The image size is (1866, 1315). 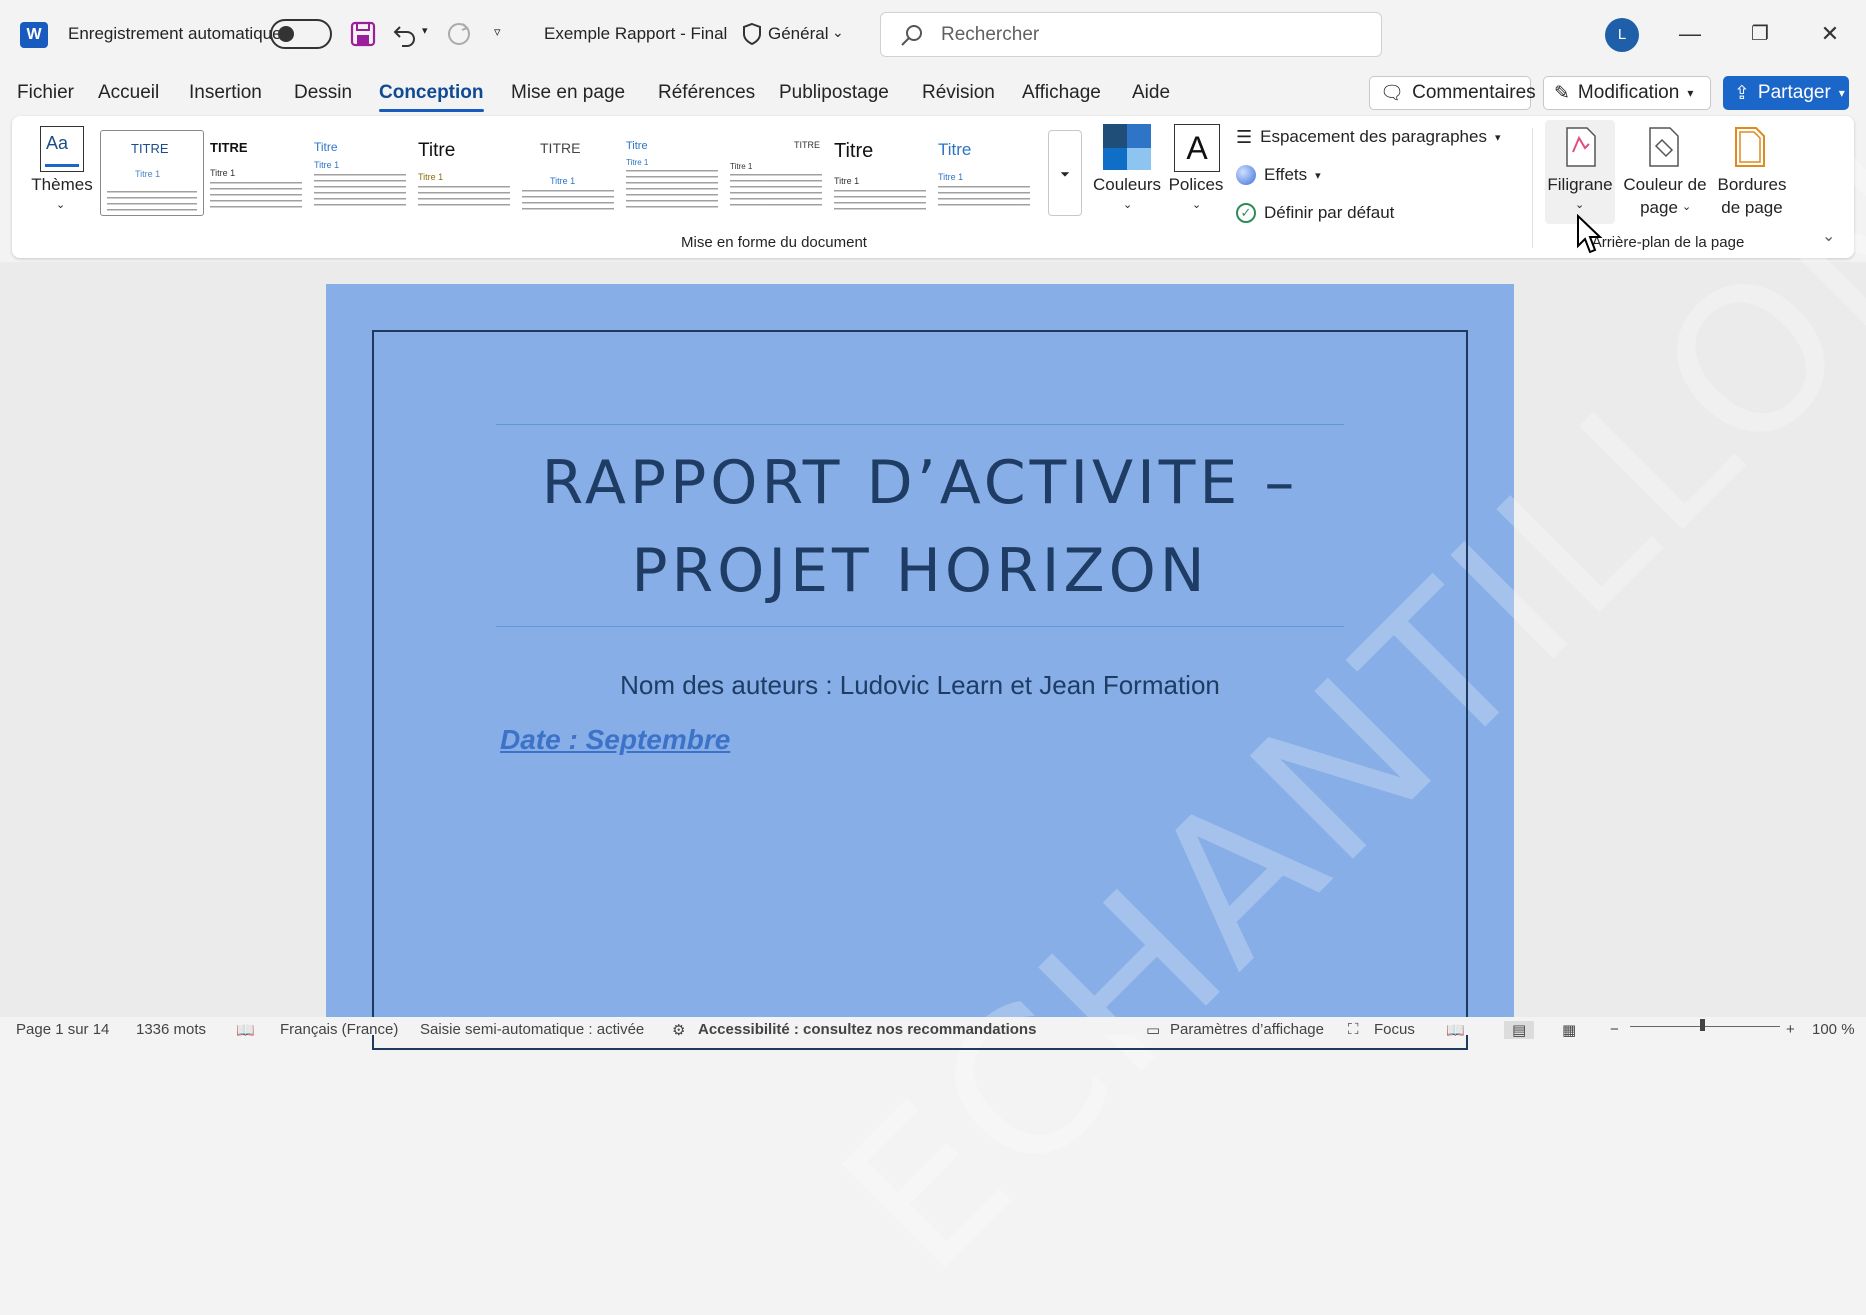 What do you see at coordinates (425, 30) in the screenshot?
I see `undo-dropdown-icon: ▾` at bounding box center [425, 30].